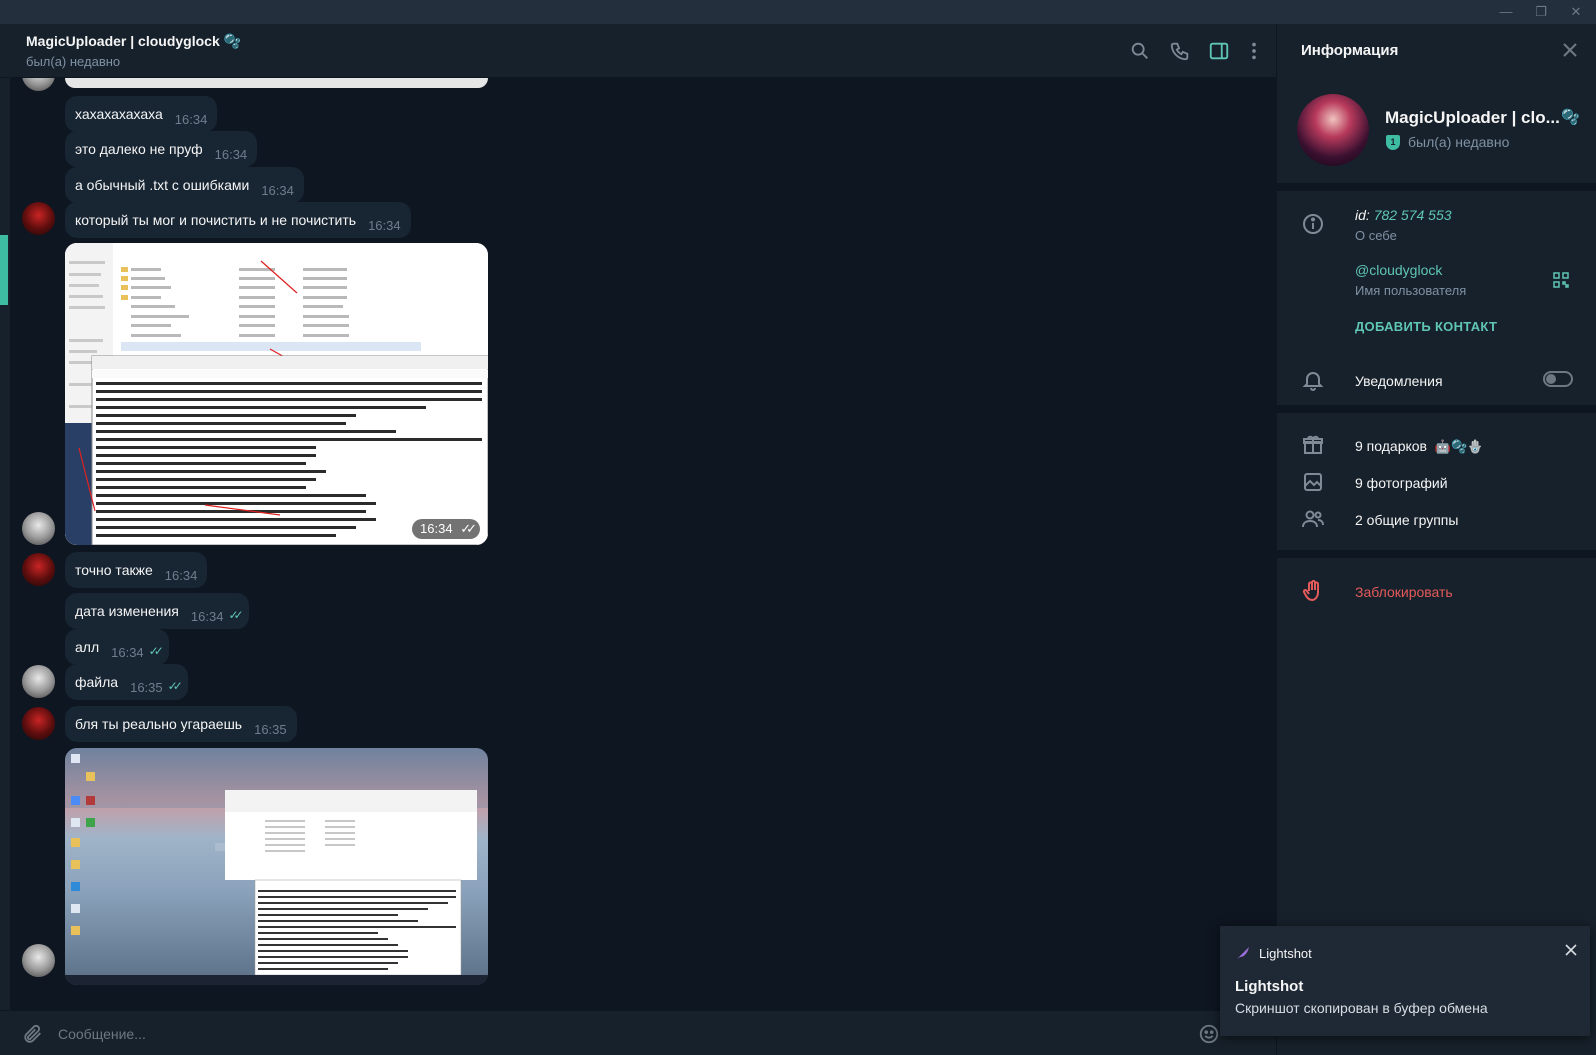 Image resolution: width=1596 pixels, height=1055 pixels. I want to click on previous-photo-edge, so click(276, 83).